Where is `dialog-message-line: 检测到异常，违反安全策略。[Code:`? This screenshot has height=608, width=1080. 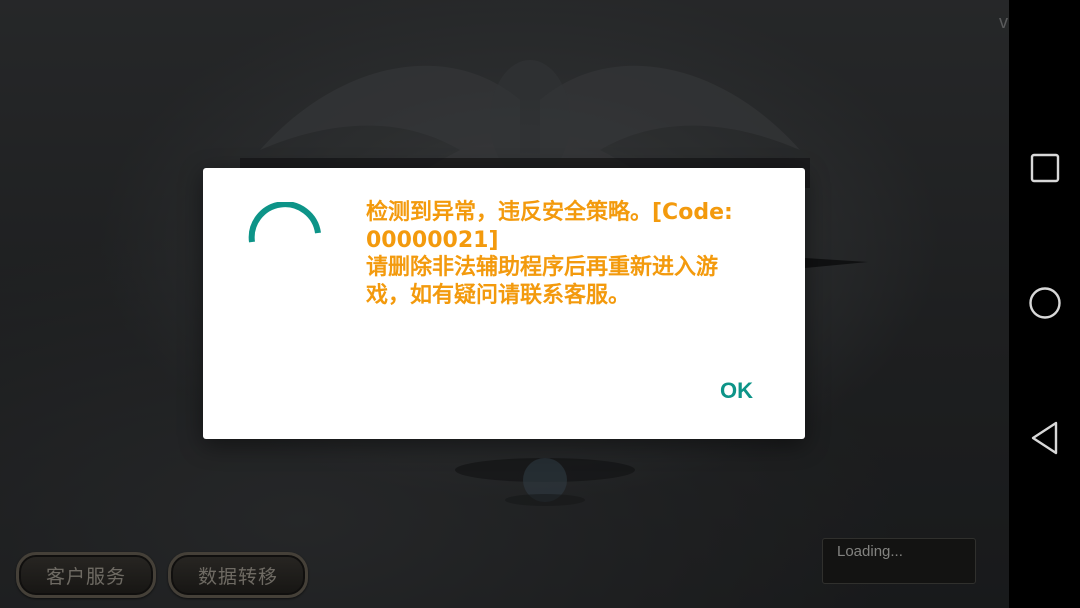 dialog-message-line: 检测到异常，违反安全策略。[Code: is located at coordinates (549, 212).